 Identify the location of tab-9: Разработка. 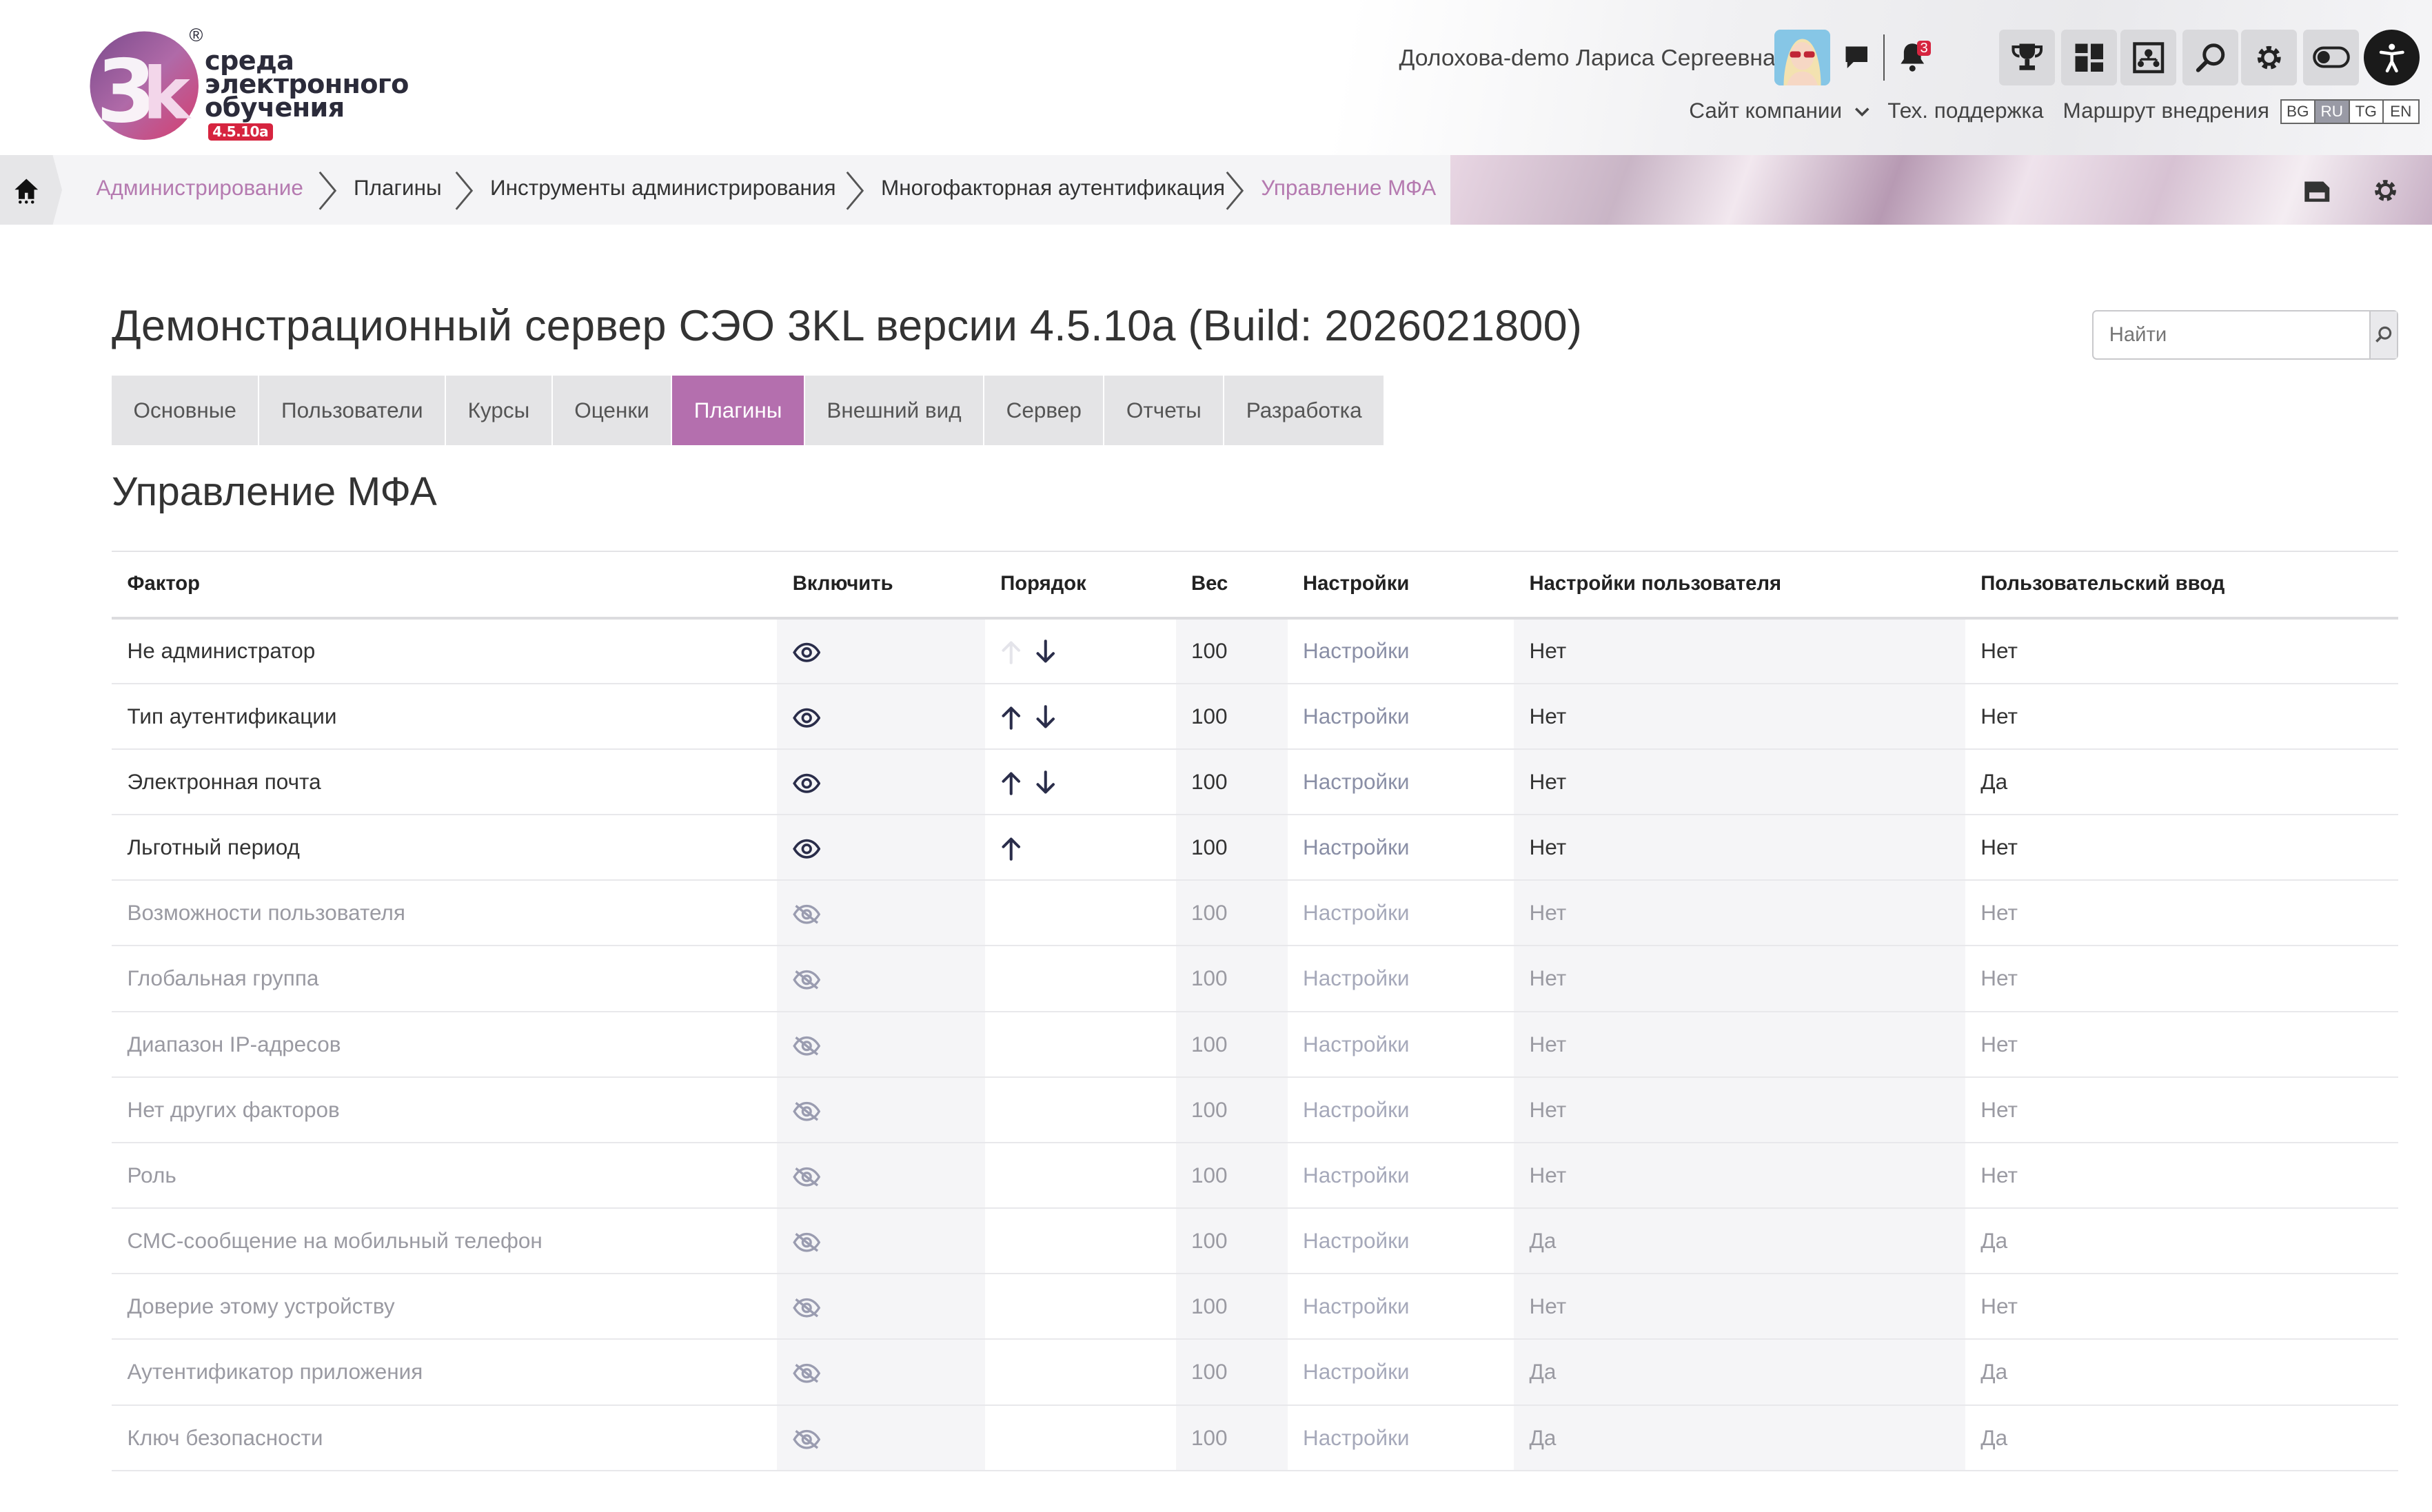
(1305, 410).